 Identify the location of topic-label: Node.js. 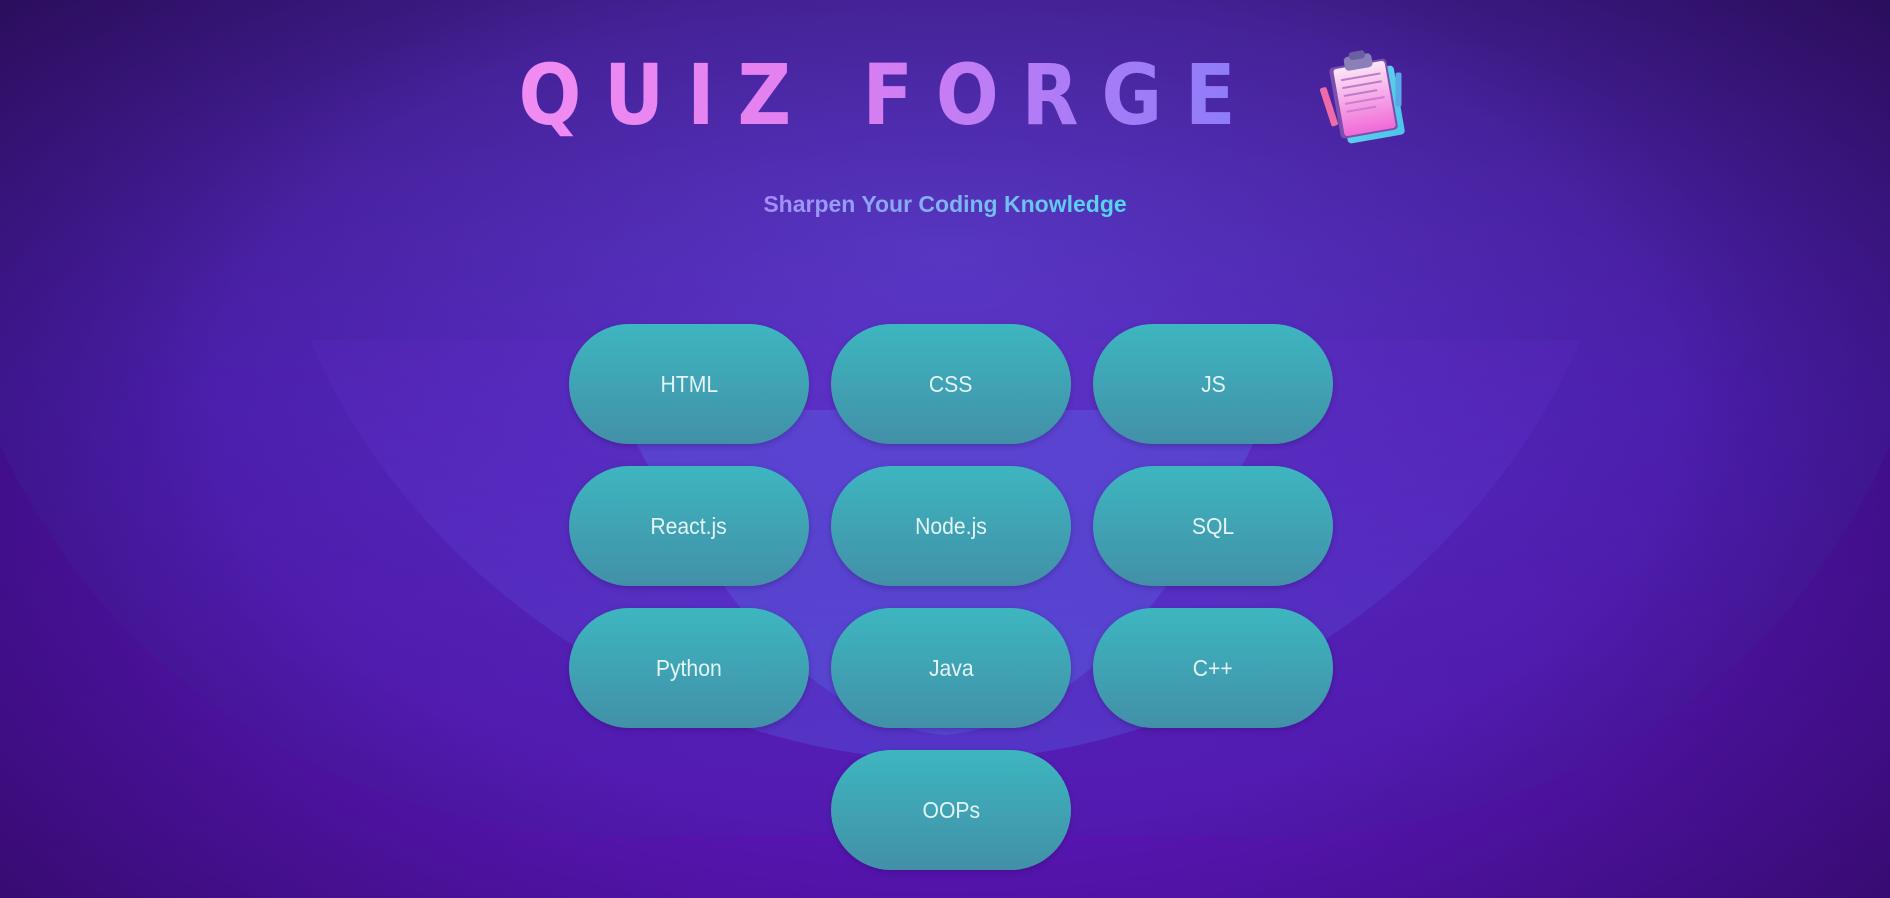
(951, 525).